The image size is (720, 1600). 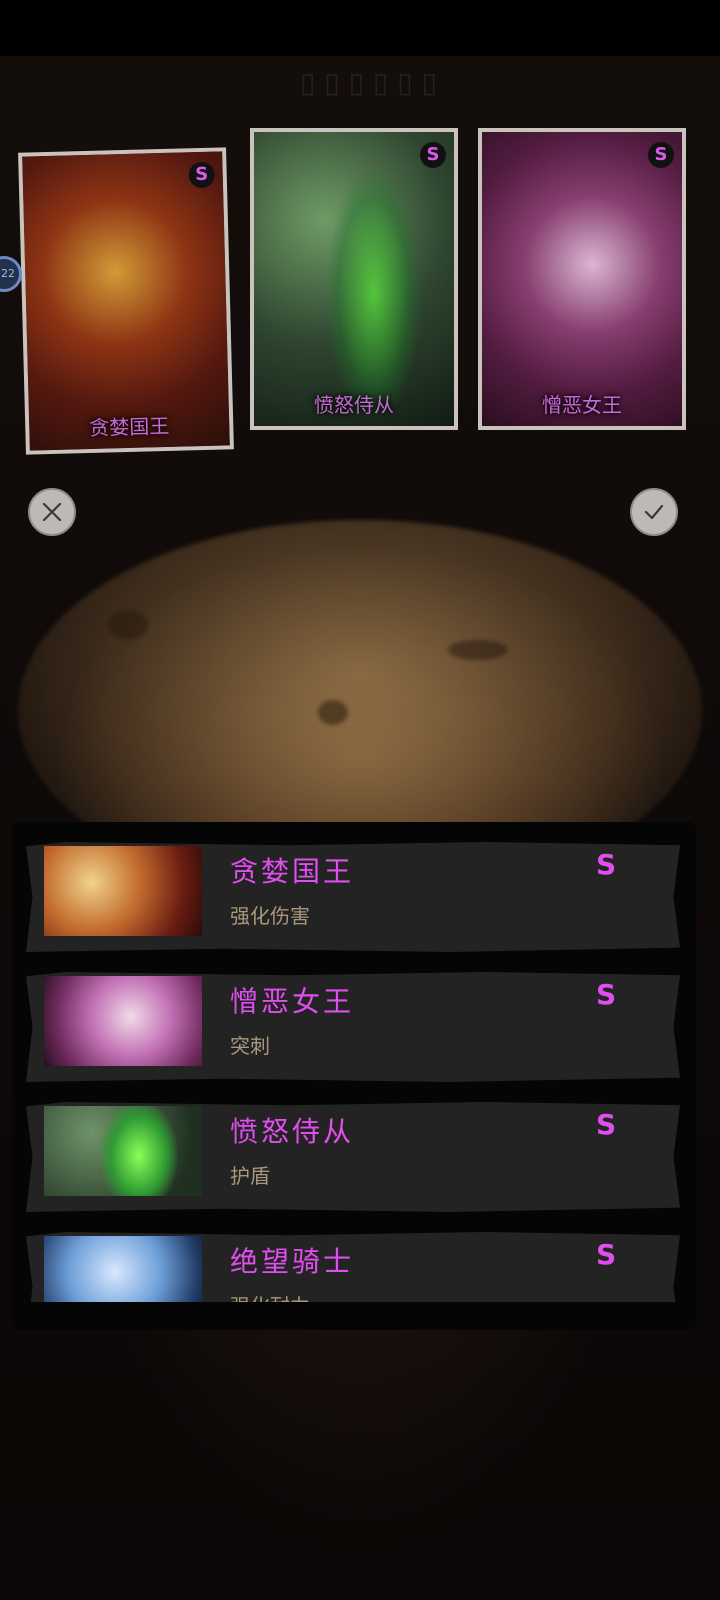 I want to click on check-icon, so click(x=654, y=512).